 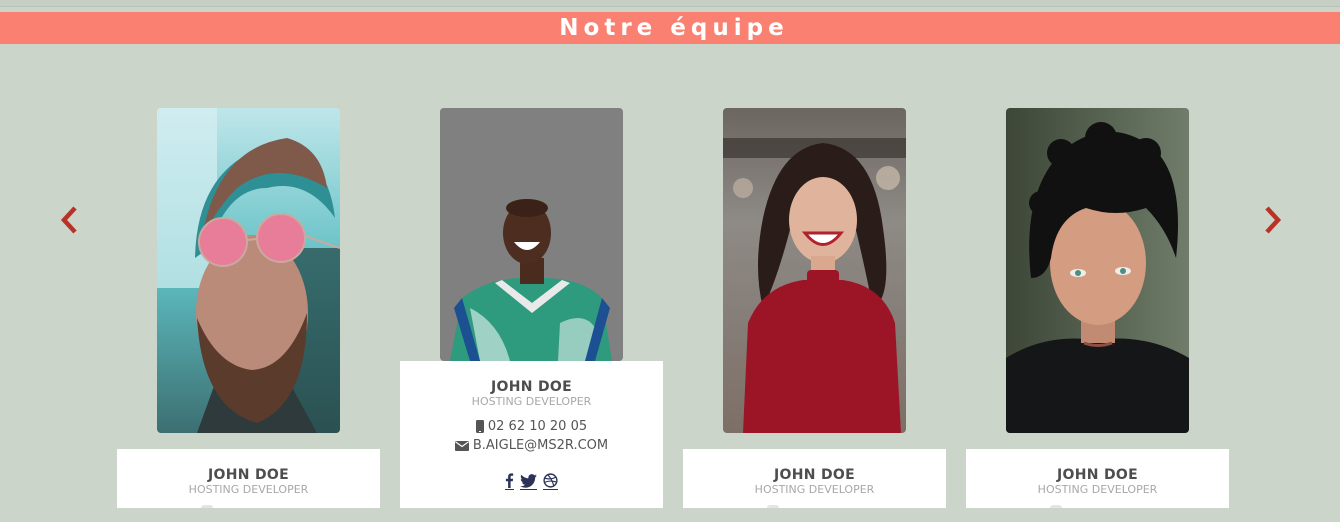 I want to click on dribbble-link, so click(x=550, y=481).